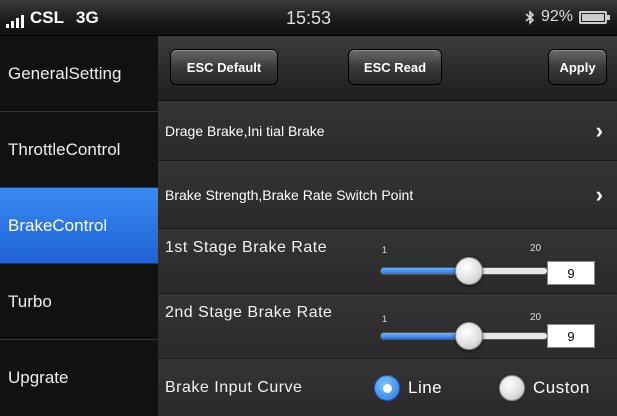  What do you see at coordinates (79, 302) in the screenshot?
I see `sidebar-item-turbo: Turbo` at bounding box center [79, 302].